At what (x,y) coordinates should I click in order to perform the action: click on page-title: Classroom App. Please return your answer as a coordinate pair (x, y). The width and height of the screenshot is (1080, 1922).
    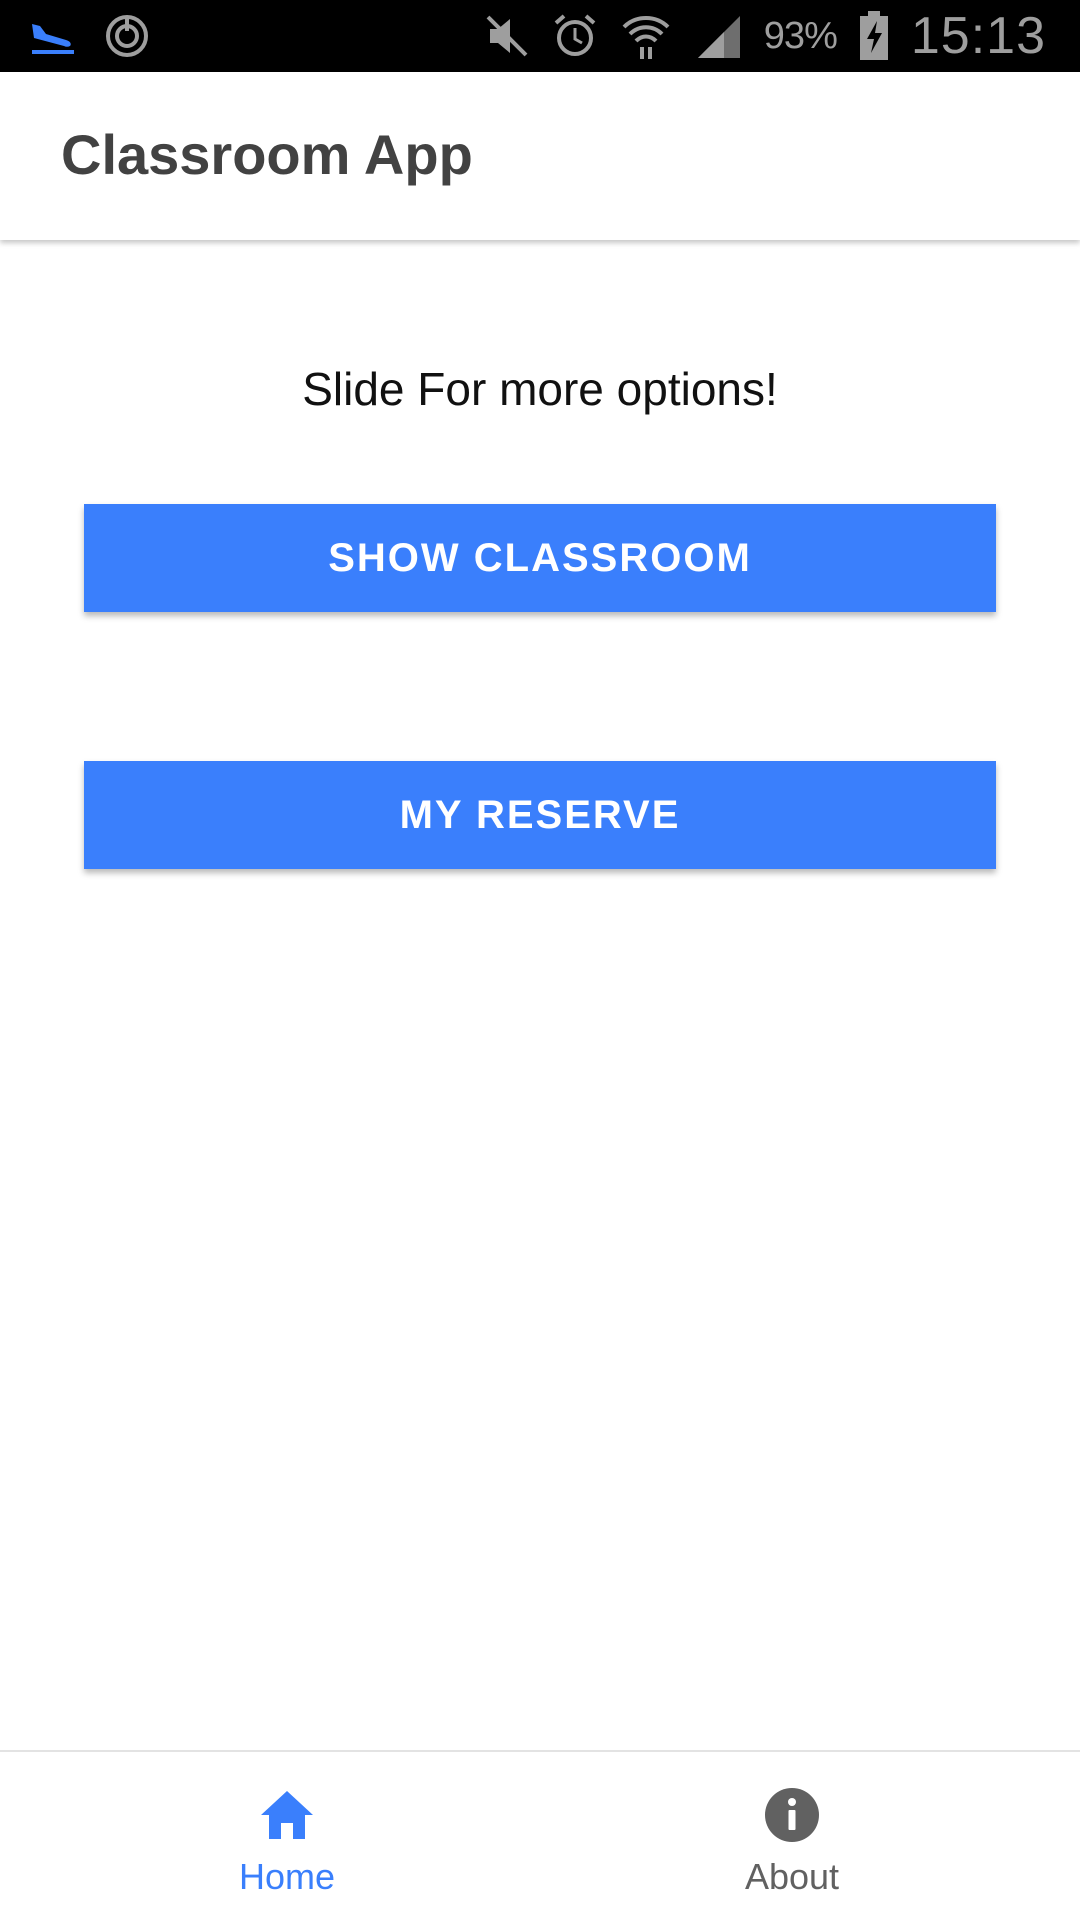
    Looking at the image, I should click on (267, 154).